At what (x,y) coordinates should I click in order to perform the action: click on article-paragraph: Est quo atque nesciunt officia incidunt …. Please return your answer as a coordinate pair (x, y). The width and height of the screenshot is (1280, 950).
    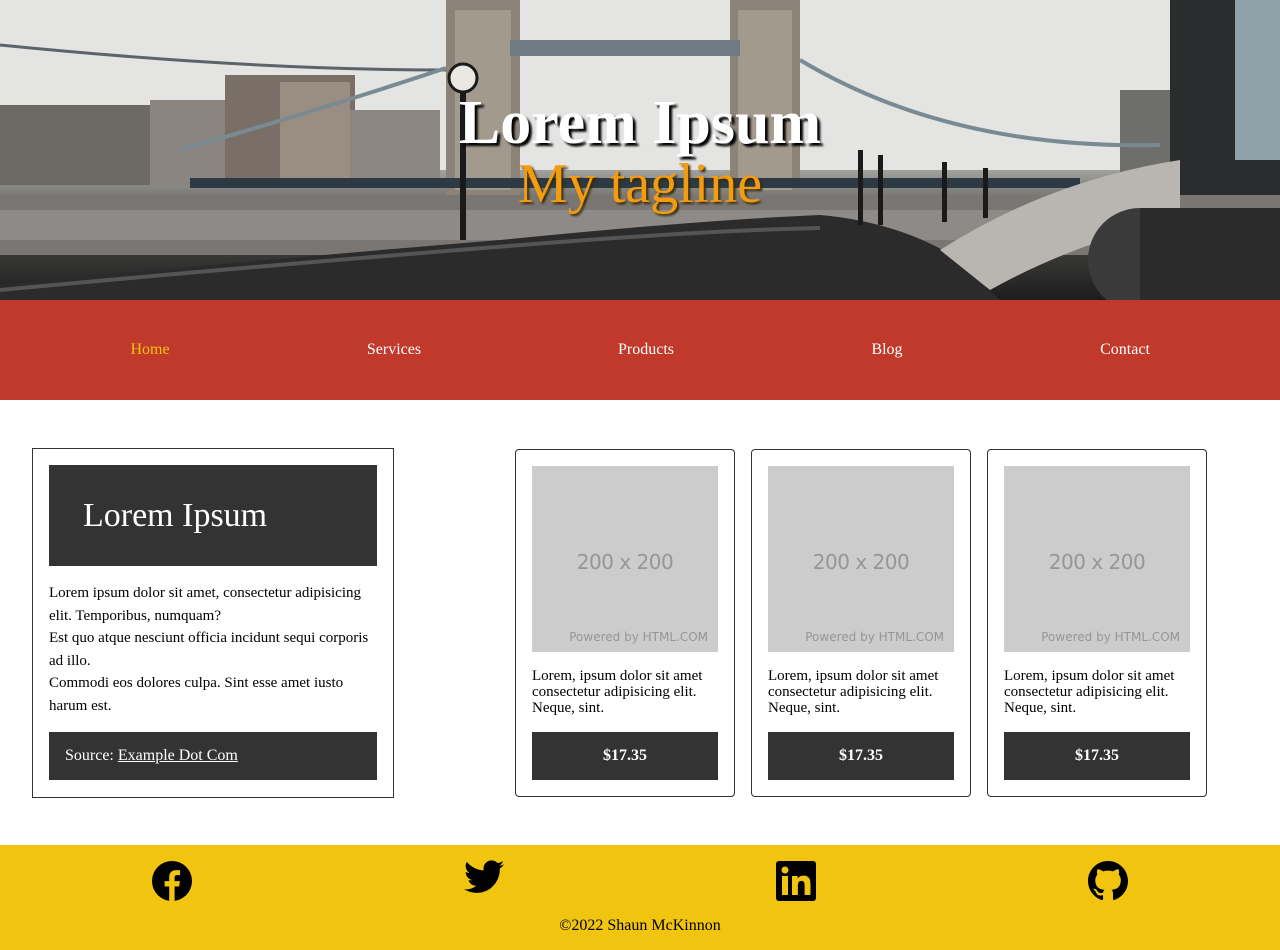
    Looking at the image, I should click on (209, 649).